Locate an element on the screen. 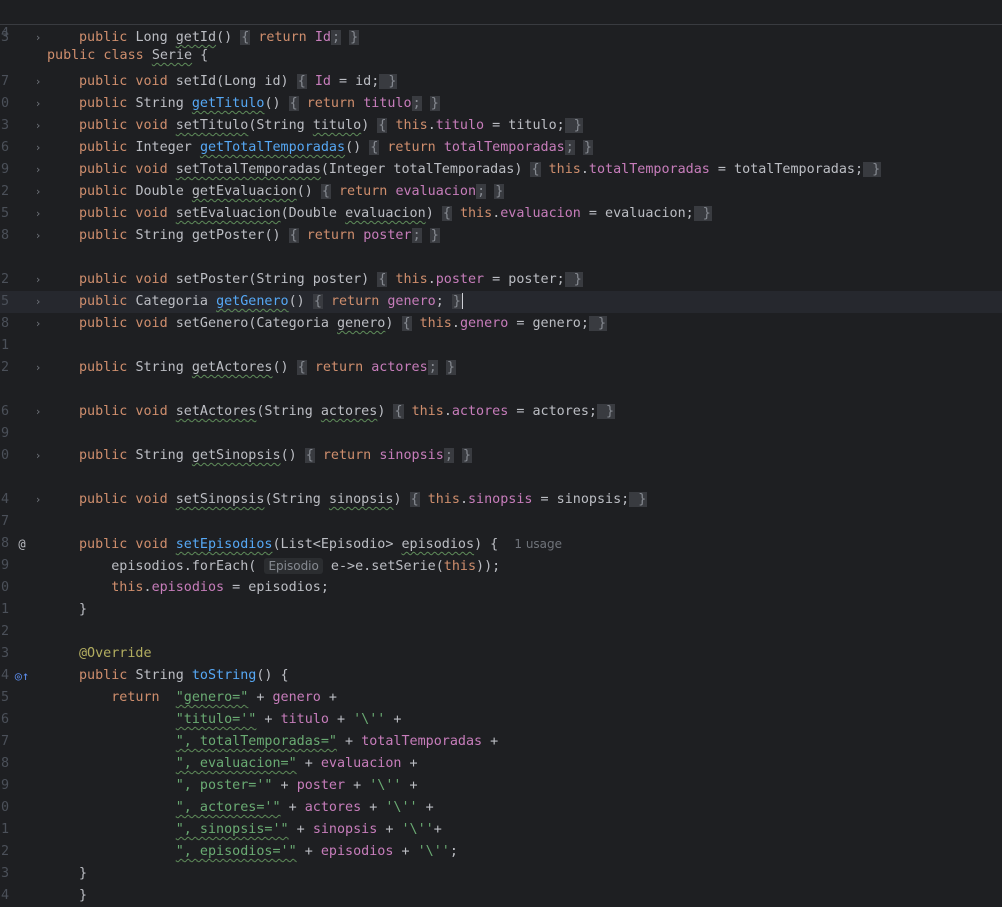  usage-marker-icon: @ is located at coordinates (22, 544).